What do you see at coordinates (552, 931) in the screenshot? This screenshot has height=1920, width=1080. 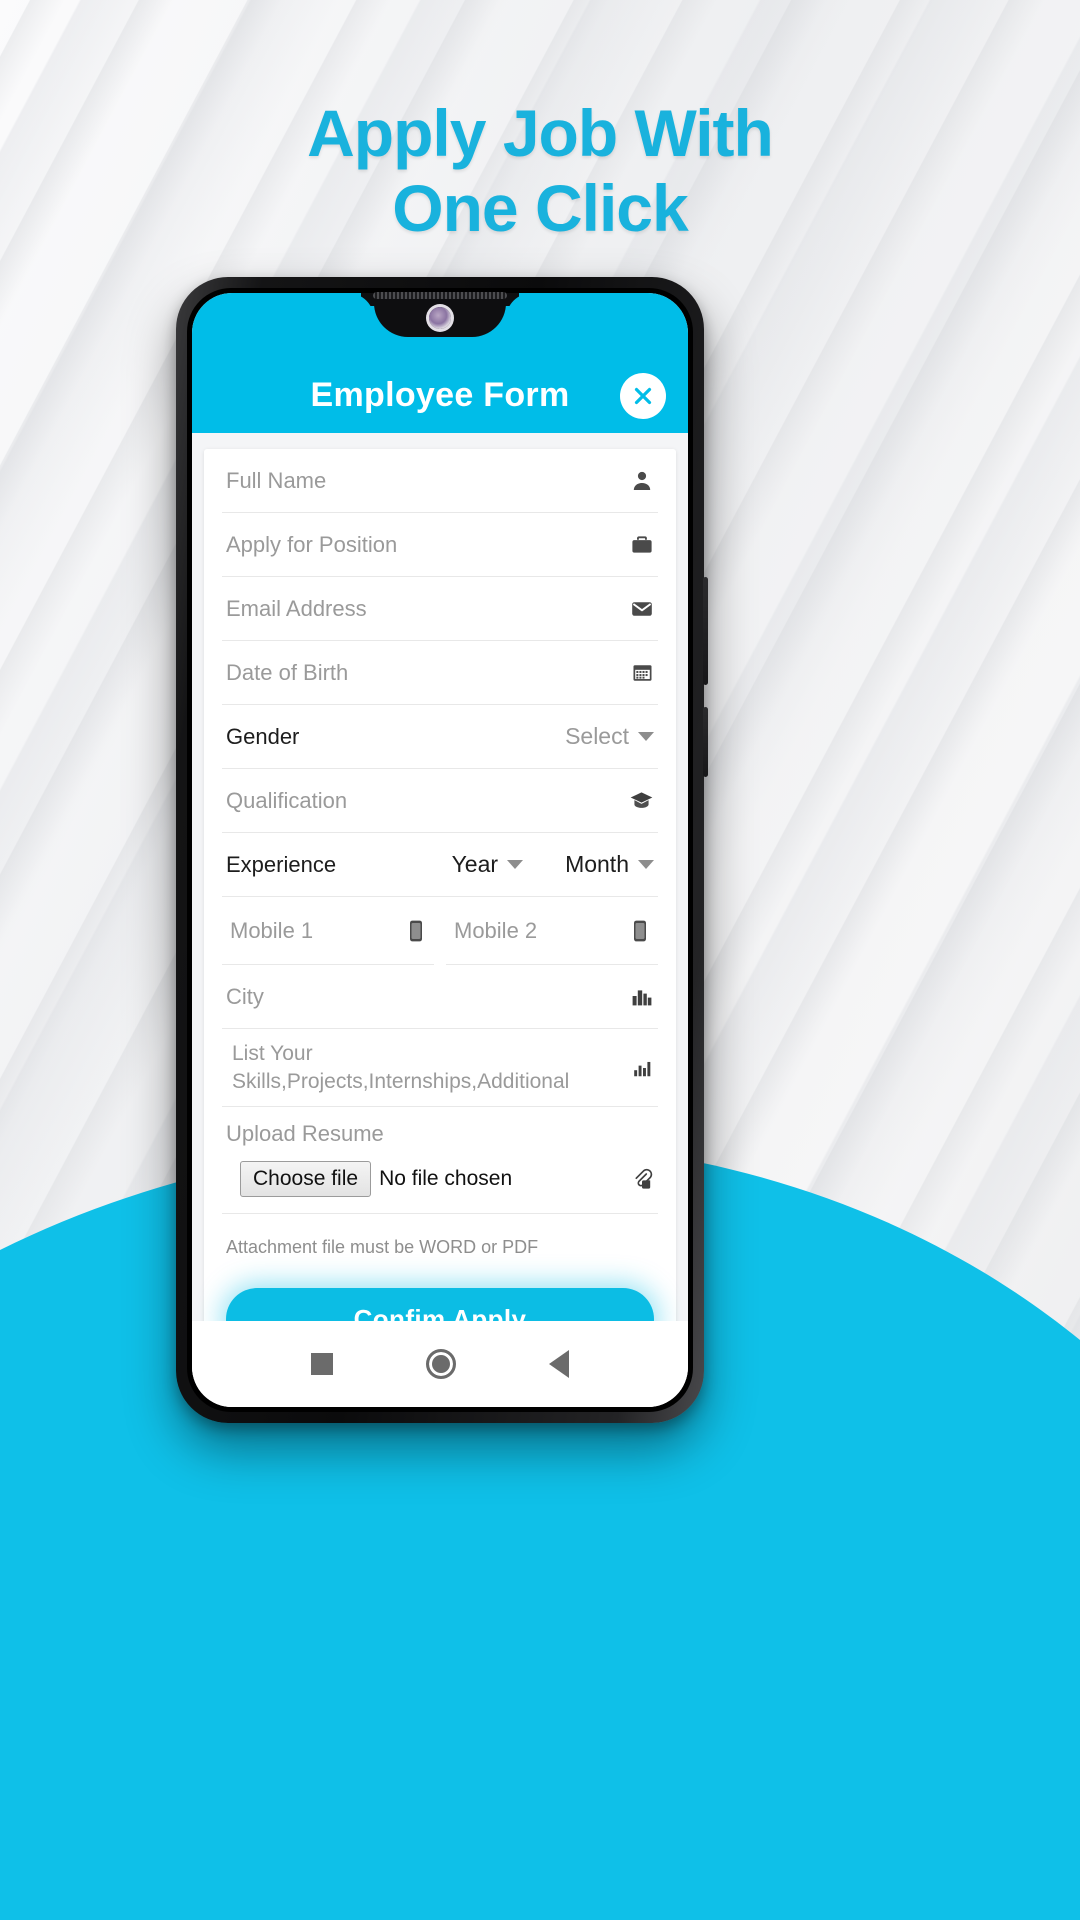 I see `field-mobile-2: Mobile 2` at bounding box center [552, 931].